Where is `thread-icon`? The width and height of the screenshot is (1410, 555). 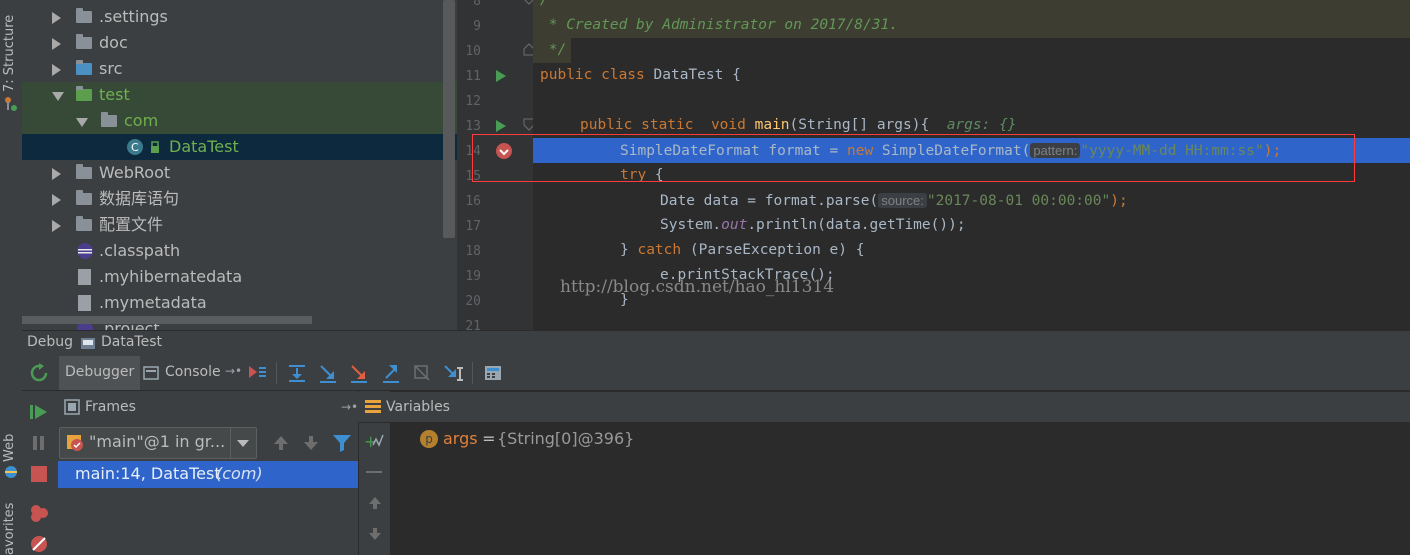 thread-icon is located at coordinates (75, 443).